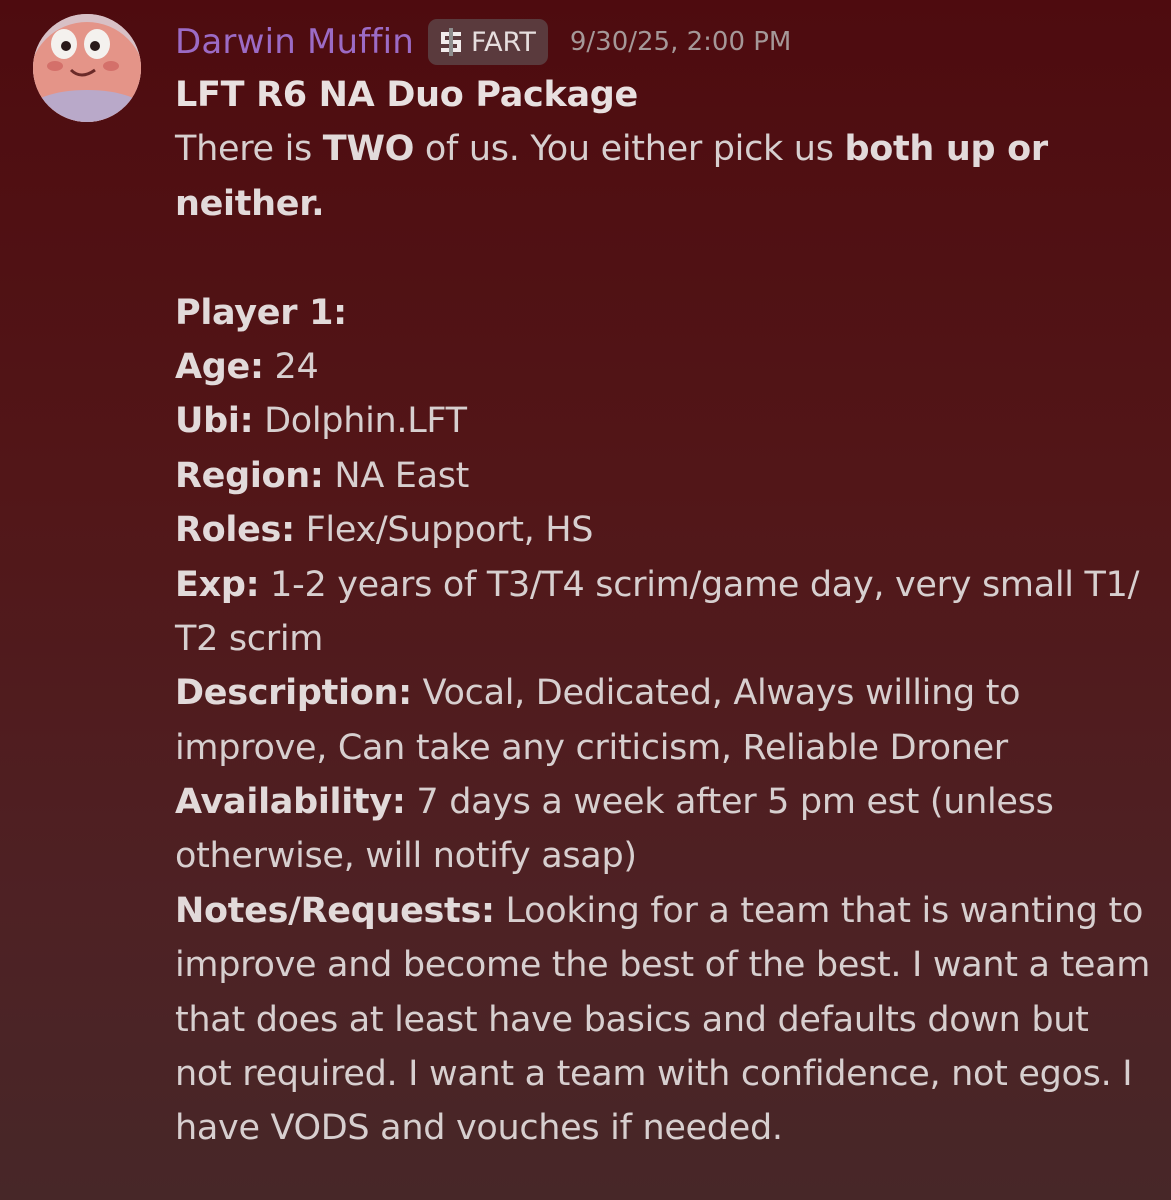  Describe the element at coordinates (819, 910) in the screenshot. I see `field-value: Looking for a team that is wanting to` at that location.